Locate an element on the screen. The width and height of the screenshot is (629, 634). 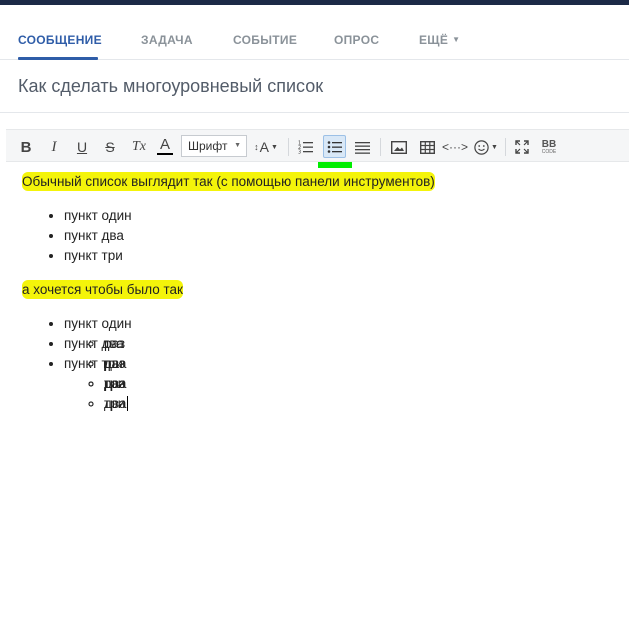
active-tab-underline is located at coordinates (58, 58).